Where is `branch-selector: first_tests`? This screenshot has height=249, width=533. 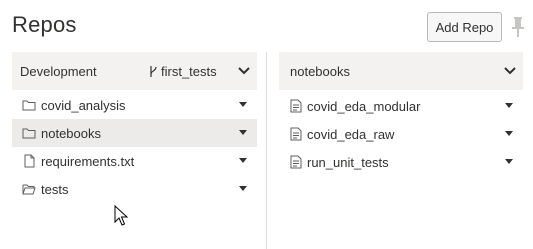 branch-selector: first_tests is located at coordinates (183, 71).